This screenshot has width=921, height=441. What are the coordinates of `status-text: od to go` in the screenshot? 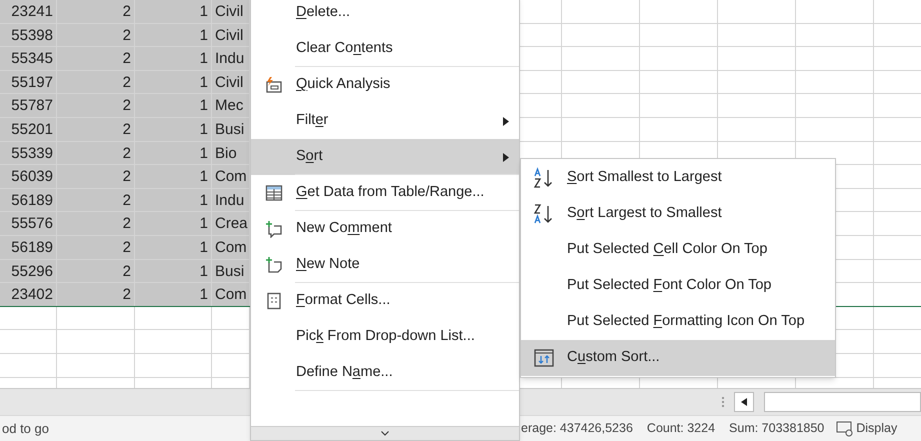 It's located at (25, 429).